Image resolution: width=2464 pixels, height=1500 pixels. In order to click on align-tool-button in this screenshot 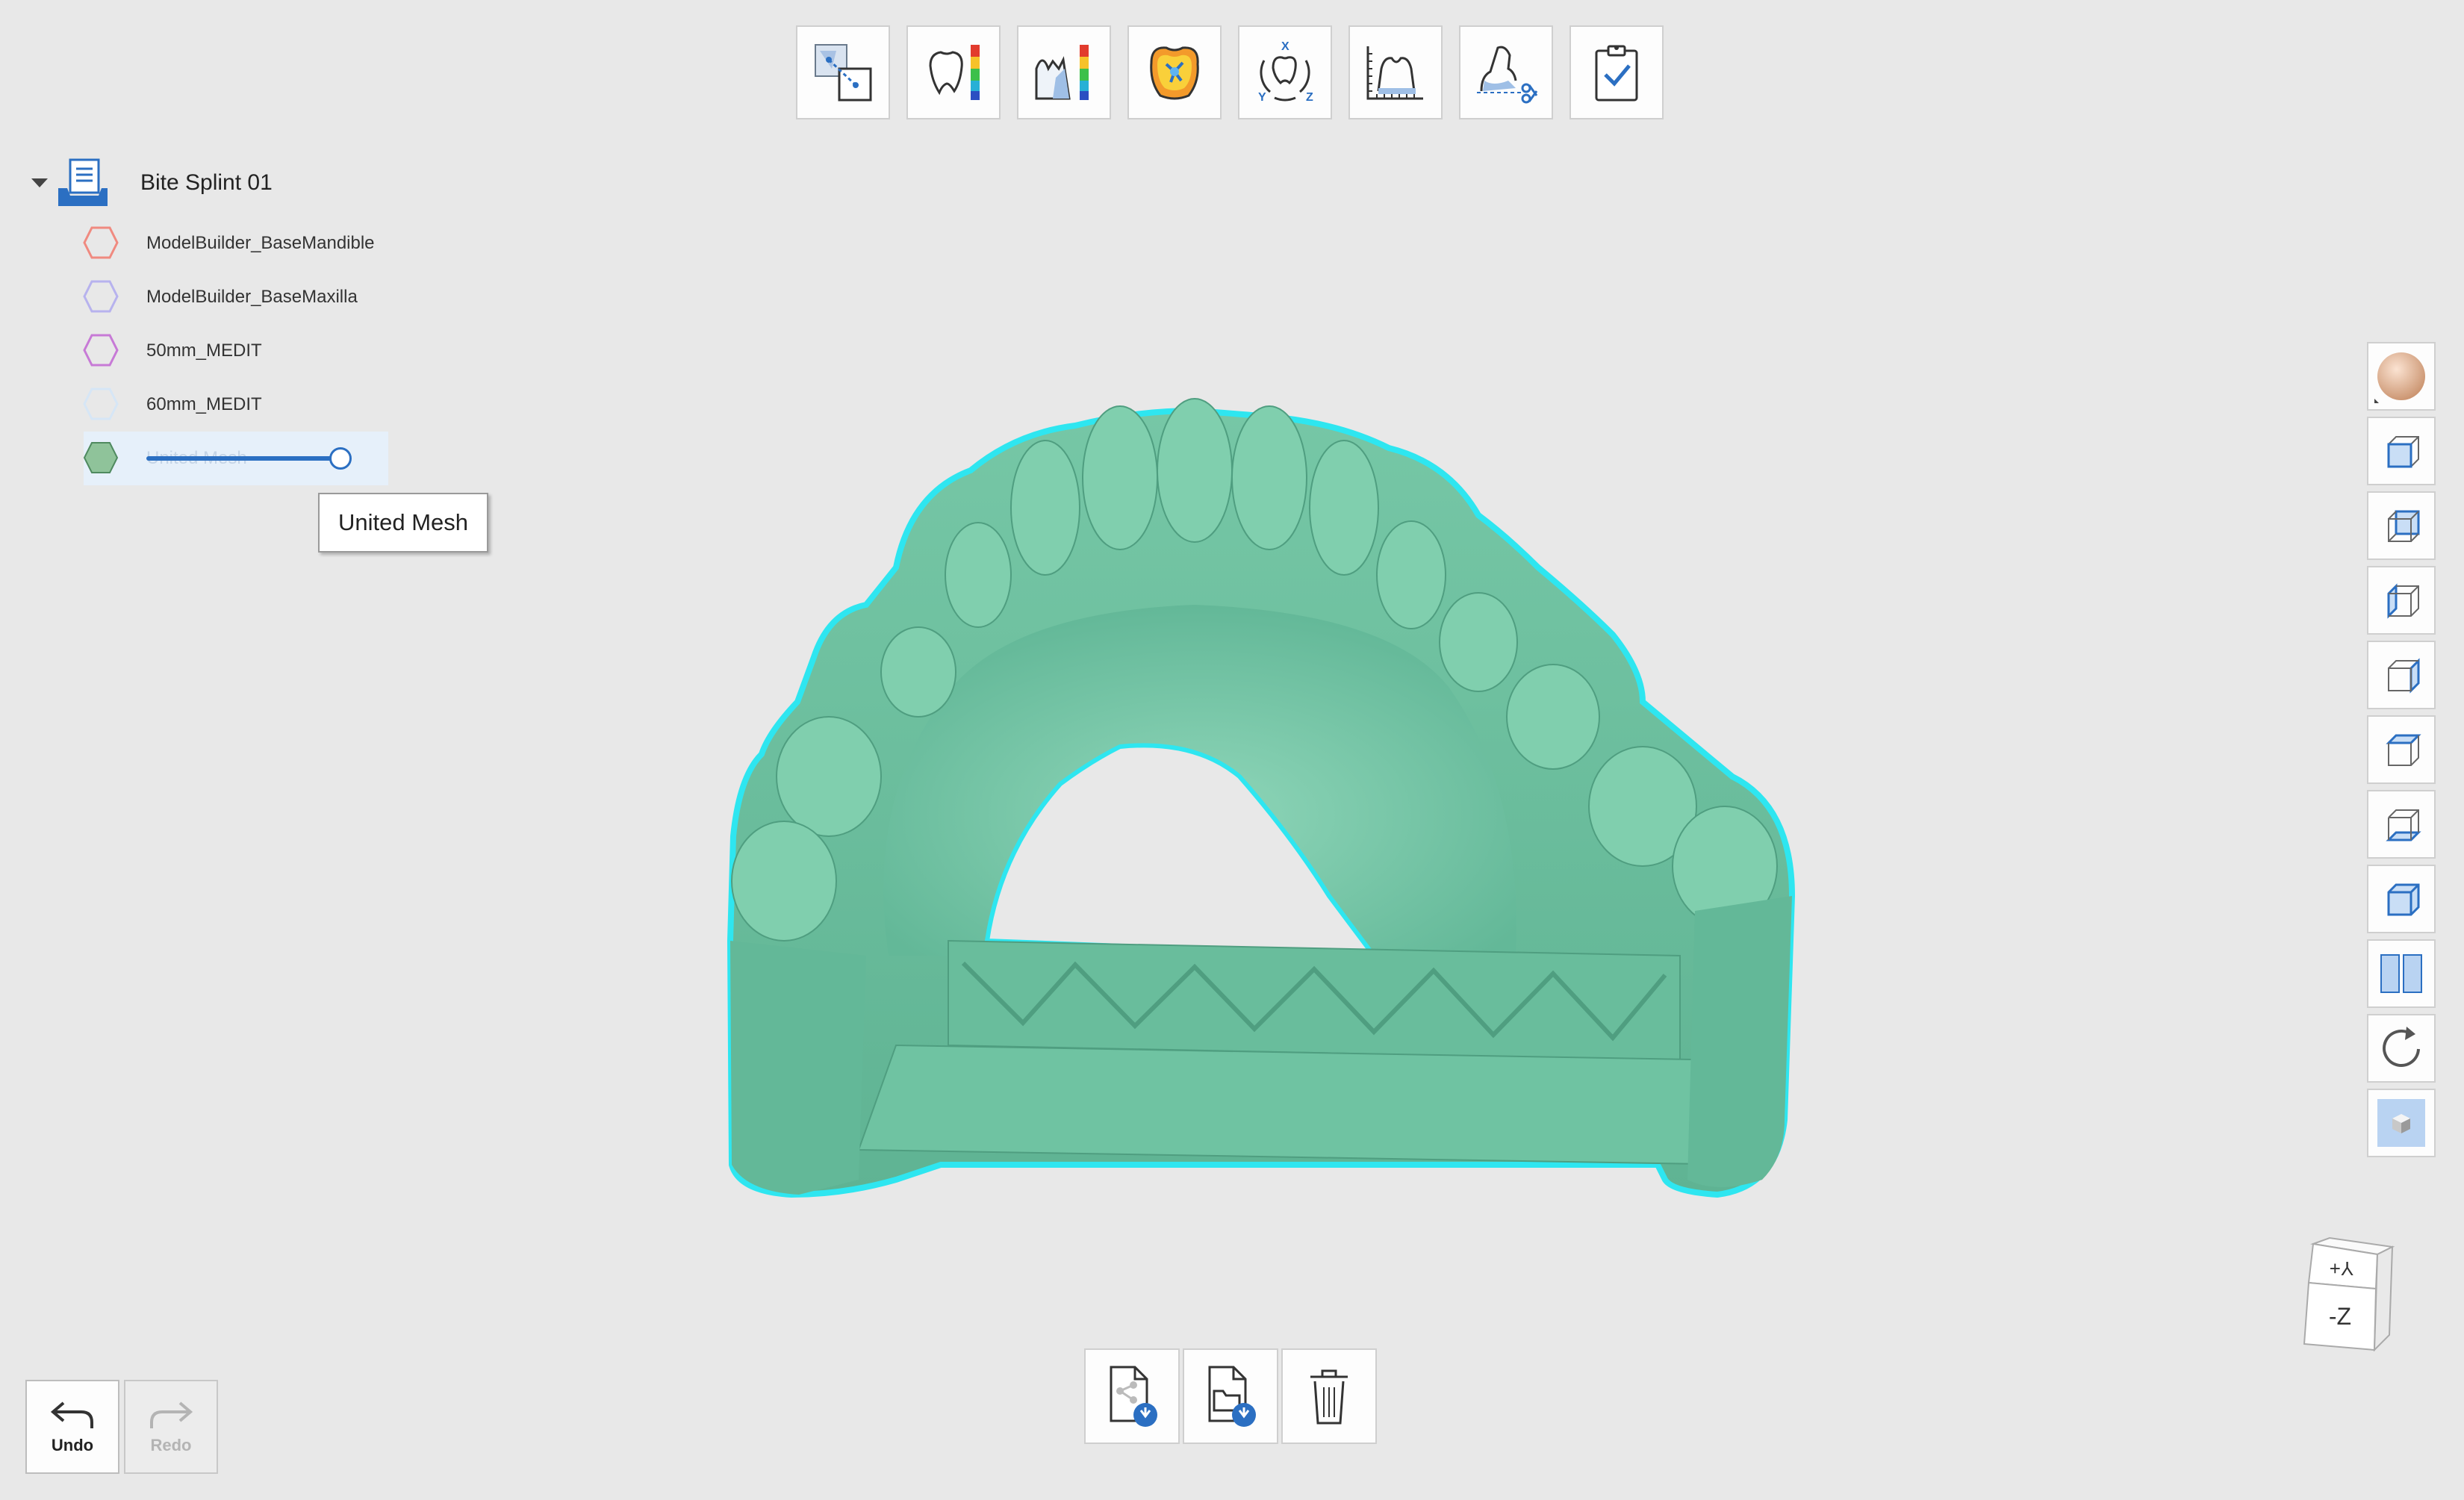, I will do `click(843, 72)`.